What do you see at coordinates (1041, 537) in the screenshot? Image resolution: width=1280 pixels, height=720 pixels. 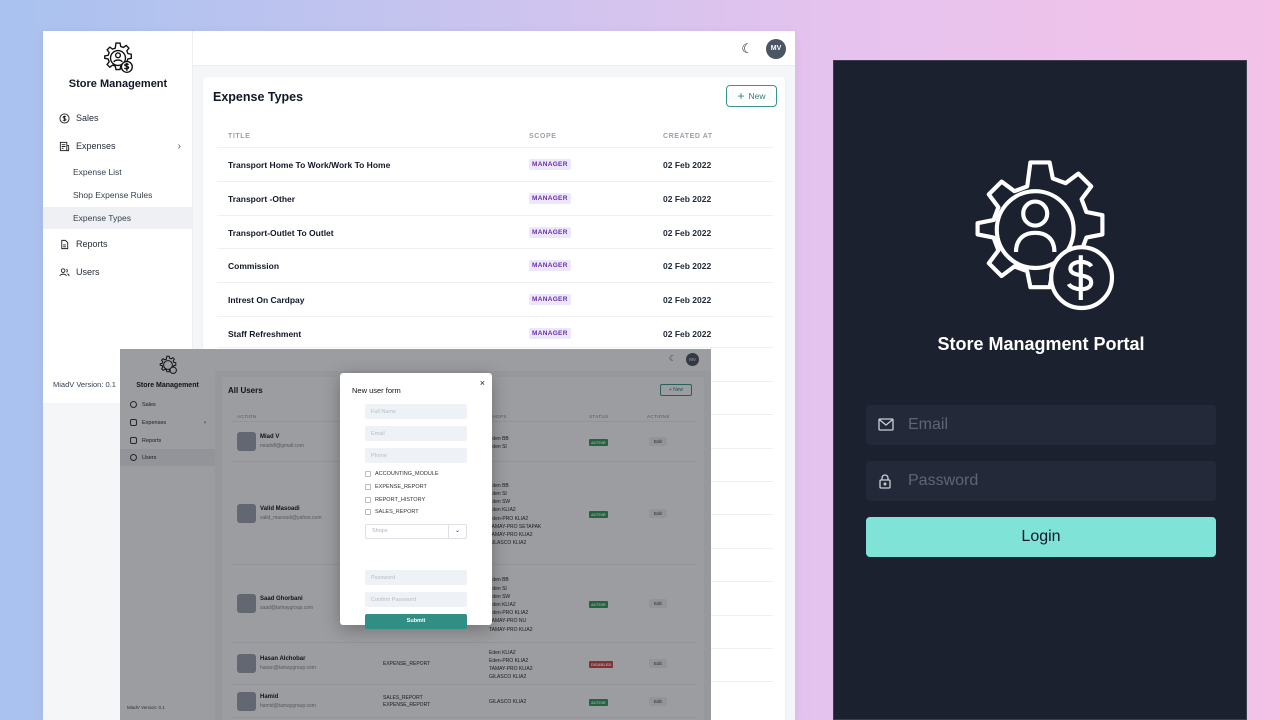 I see `login-button: Login` at bounding box center [1041, 537].